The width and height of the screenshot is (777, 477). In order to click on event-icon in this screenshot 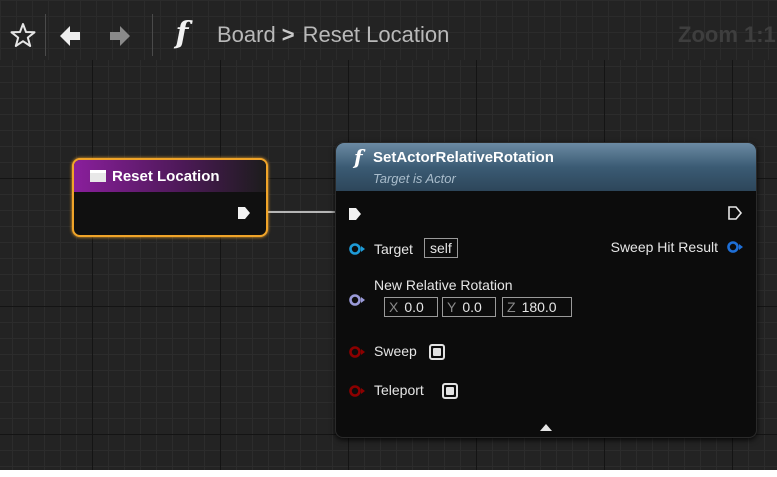, I will do `click(98, 176)`.